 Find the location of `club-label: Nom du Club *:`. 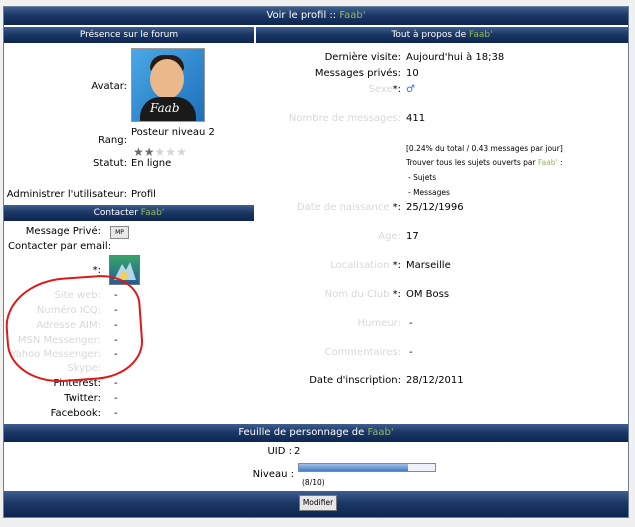

club-label: Nom du Club *: is located at coordinates (328, 294).